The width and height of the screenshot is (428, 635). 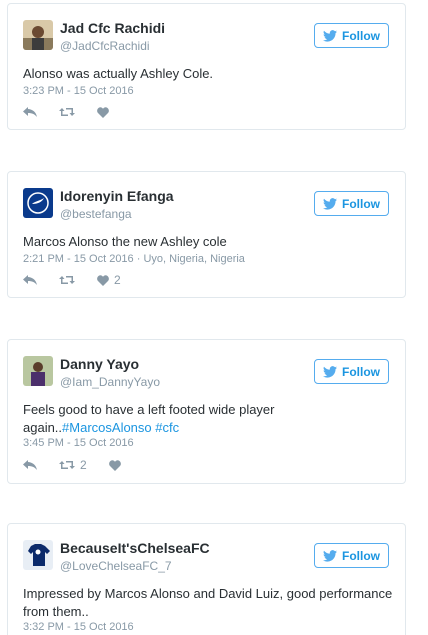 What do you see at coordinates (206, 204) in the screenshot?
I see `tweet-header: Idorenyin Efanga @bestefanga Follow` at bounding box center [206, 204].